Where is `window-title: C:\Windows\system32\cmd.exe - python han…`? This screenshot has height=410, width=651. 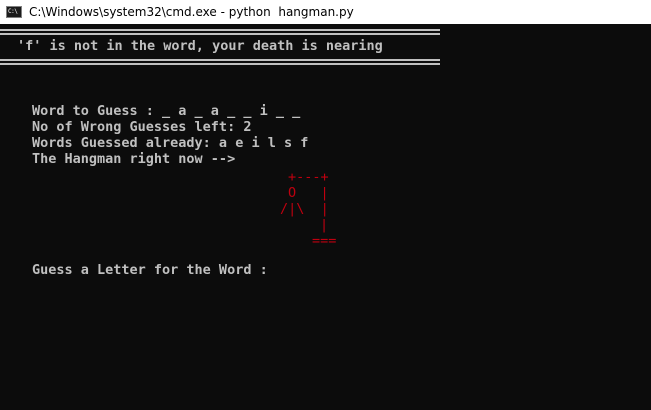 window-title: C:\Windows\system32\cmd.exe - python han… is located at coordinates (191, 12).